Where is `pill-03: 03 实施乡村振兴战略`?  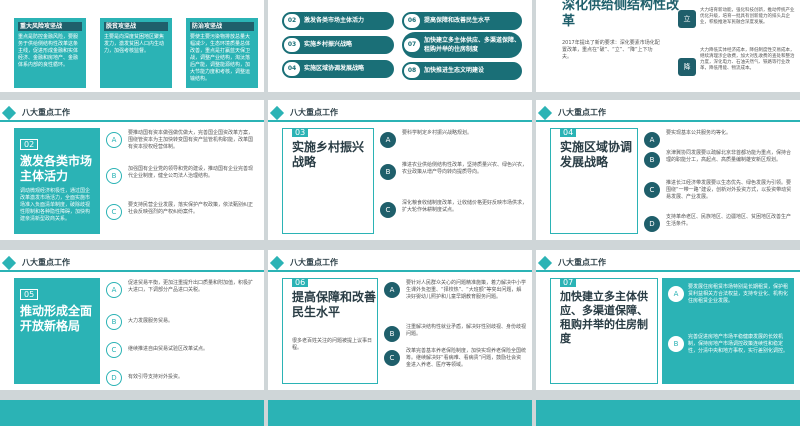
pill-03: 03 实施乡村振兴战略 is located at coordinates (338, 45).